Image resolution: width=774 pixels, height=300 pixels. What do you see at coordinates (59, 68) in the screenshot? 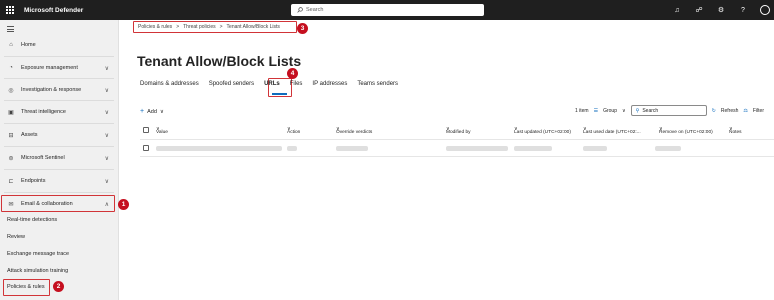
I see `sidebar-item-exposure-management: ◔ Exposure management ∨` at bounding box center [59, 68].